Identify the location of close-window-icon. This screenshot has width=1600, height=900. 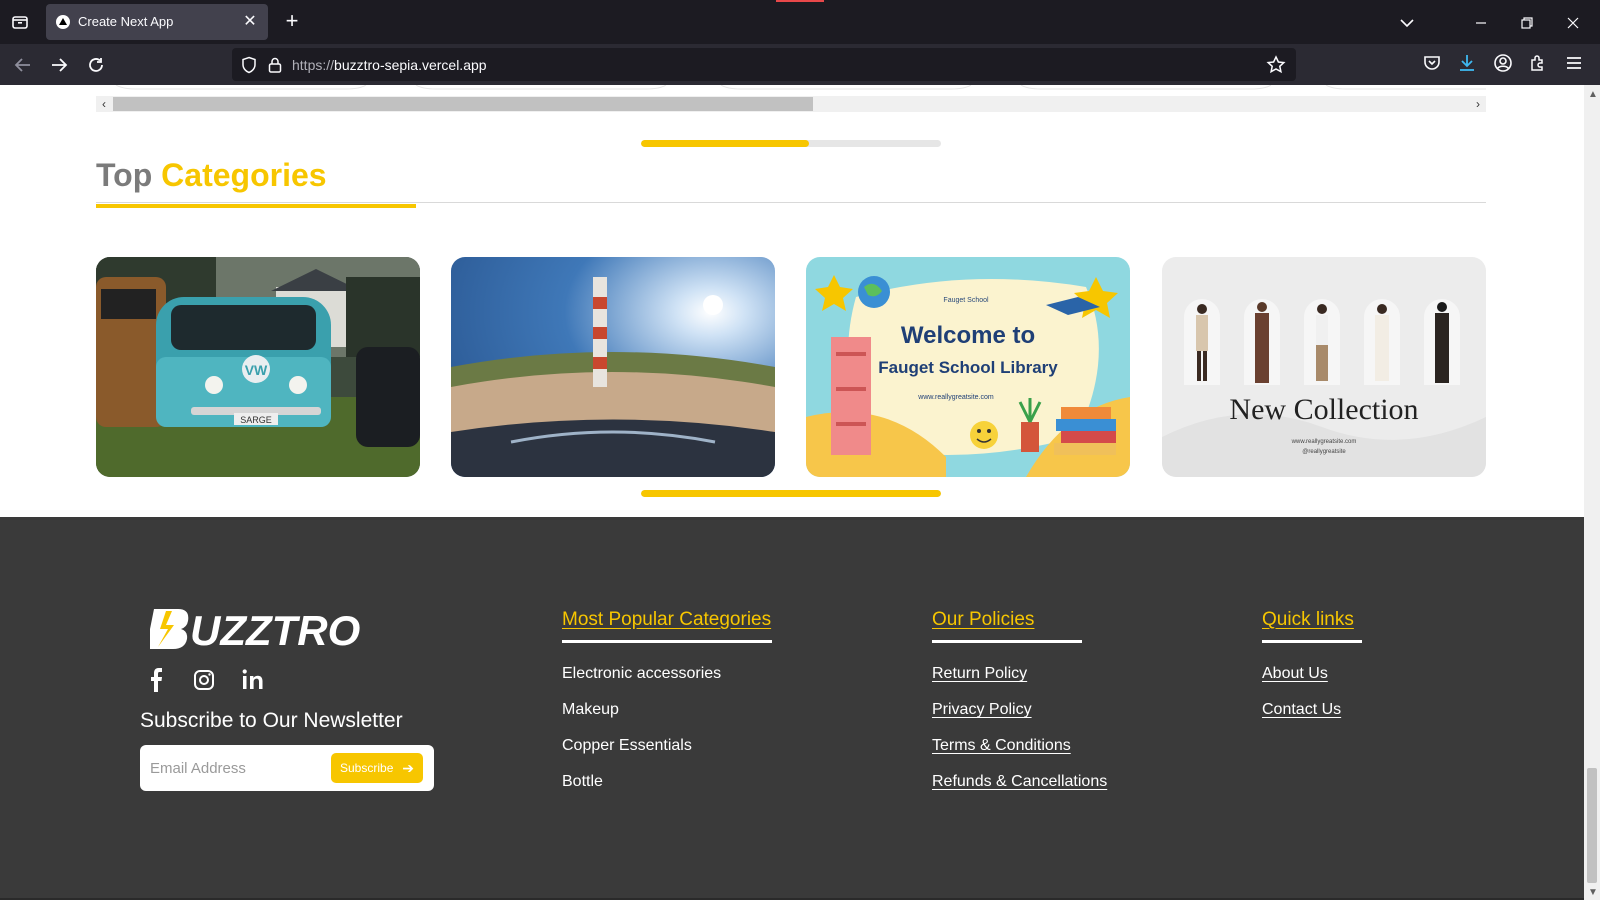
(1573, 23).